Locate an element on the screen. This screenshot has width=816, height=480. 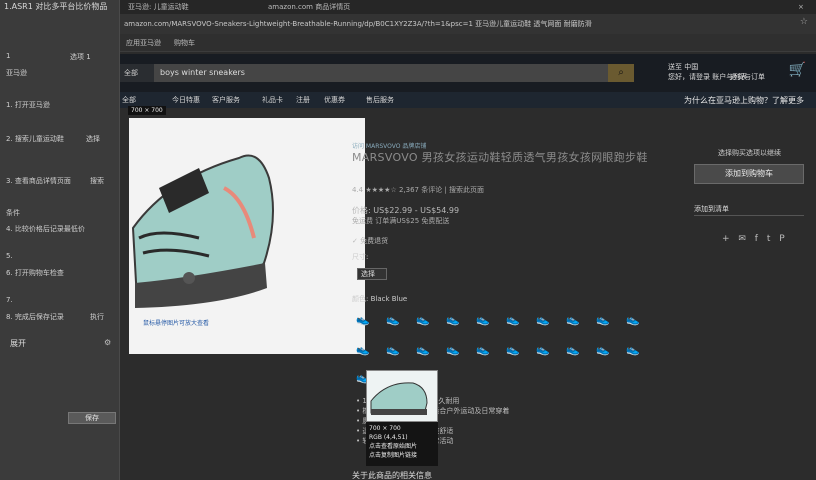
hover-preview-image is located at coordinates (402, 396).